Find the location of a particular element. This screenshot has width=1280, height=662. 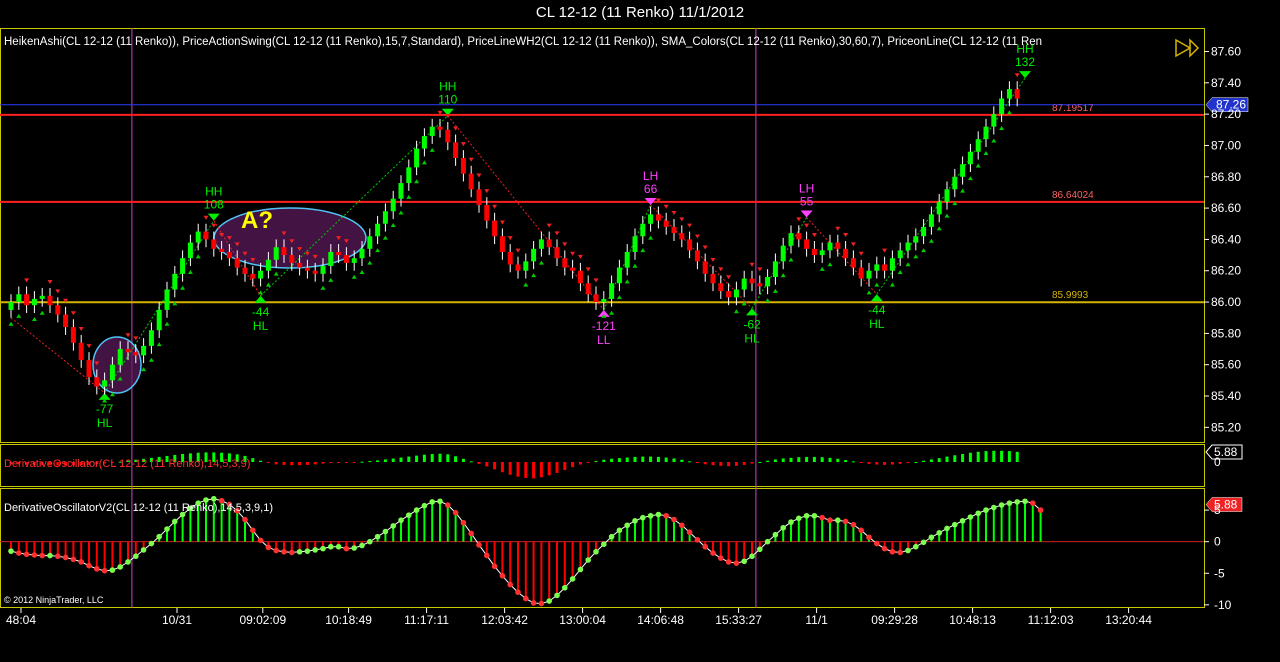

swing-number-2: -44 is located at coordinates (261, 312).